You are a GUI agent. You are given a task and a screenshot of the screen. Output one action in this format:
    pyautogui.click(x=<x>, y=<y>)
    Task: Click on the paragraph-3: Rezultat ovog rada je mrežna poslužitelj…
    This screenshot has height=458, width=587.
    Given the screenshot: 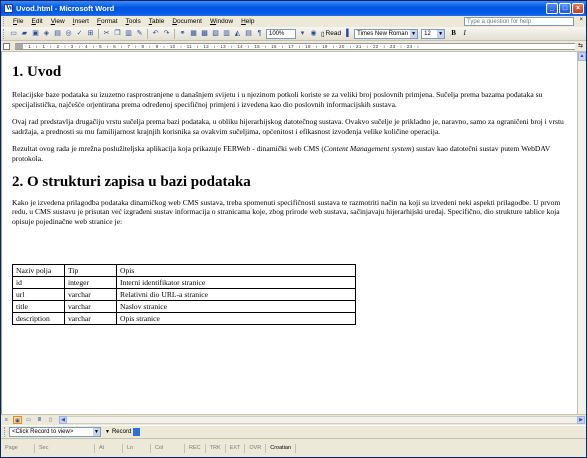 What is the action you would take?
    pyautogui.click(x=293, y=153)
    